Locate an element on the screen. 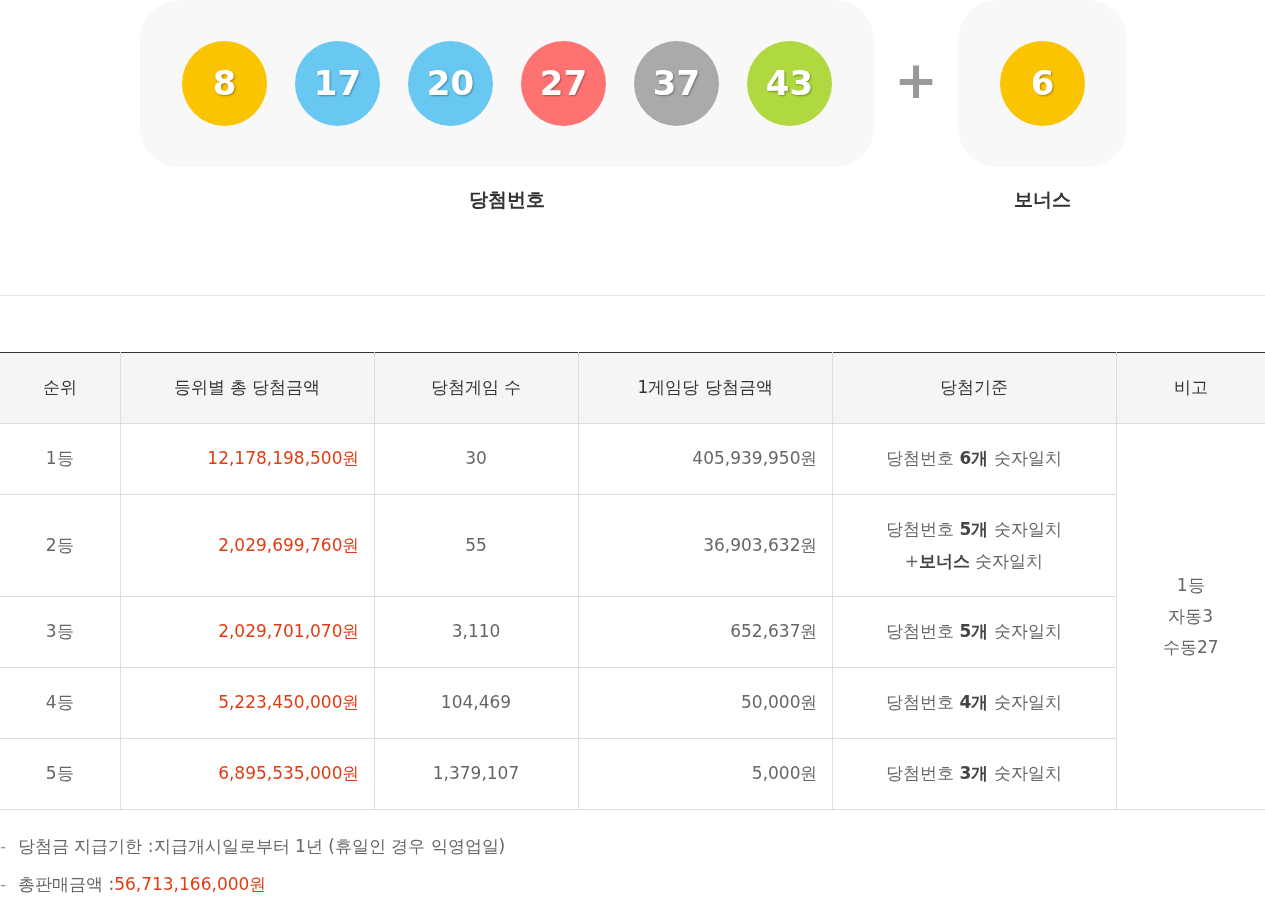 The height and width of the screenshot is (924, 1265). column-header: 순위 is located at coordinates (60, 388).